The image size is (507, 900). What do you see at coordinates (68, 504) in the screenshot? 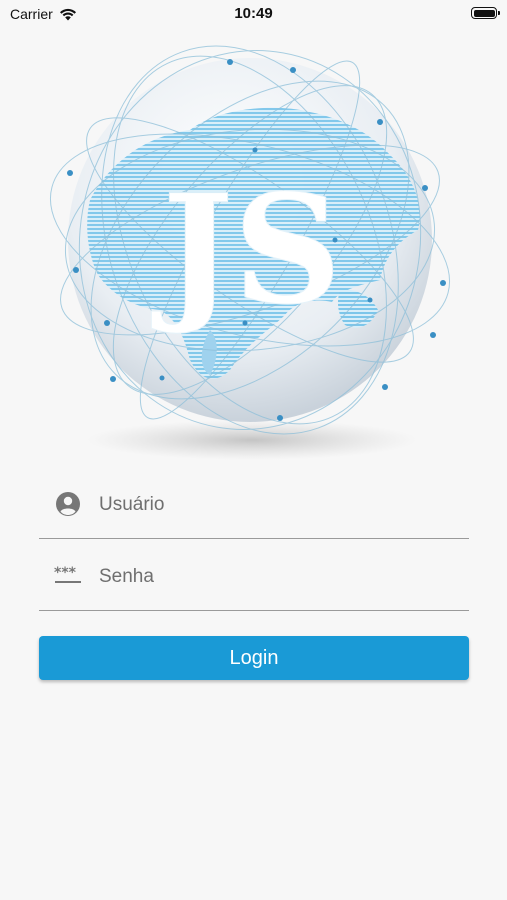
I see `account-circle-icon` at bounding box center [68, 504].